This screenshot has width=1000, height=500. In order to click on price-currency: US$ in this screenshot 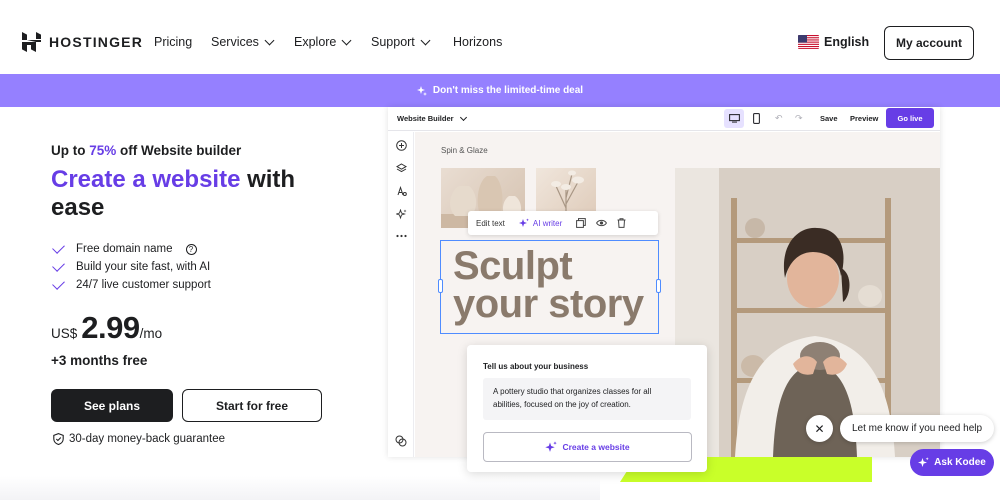, I will do `click(64, 333)`.